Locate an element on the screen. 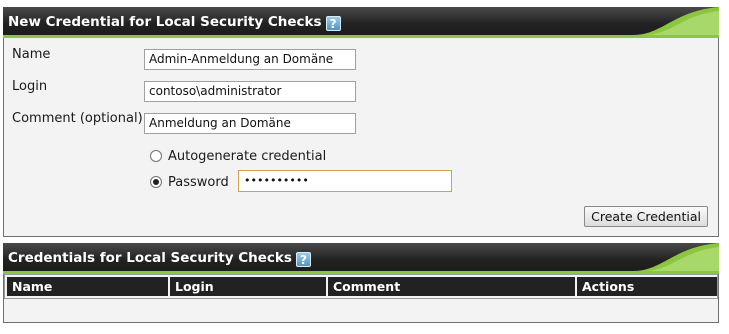 The image size is (729, 334). credentials-table-body is located at coordinates (361, 309).